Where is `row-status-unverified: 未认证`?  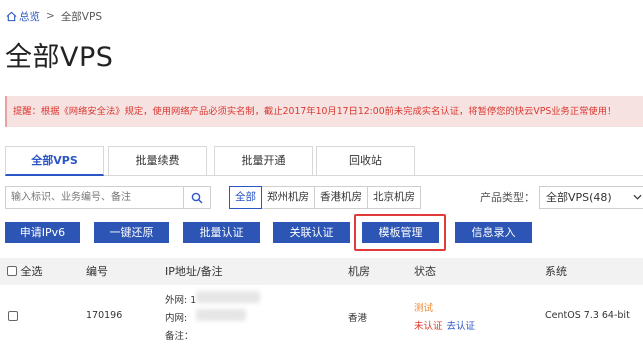
row-status-unverified: 未认证 is located at coordinates (428, 326).